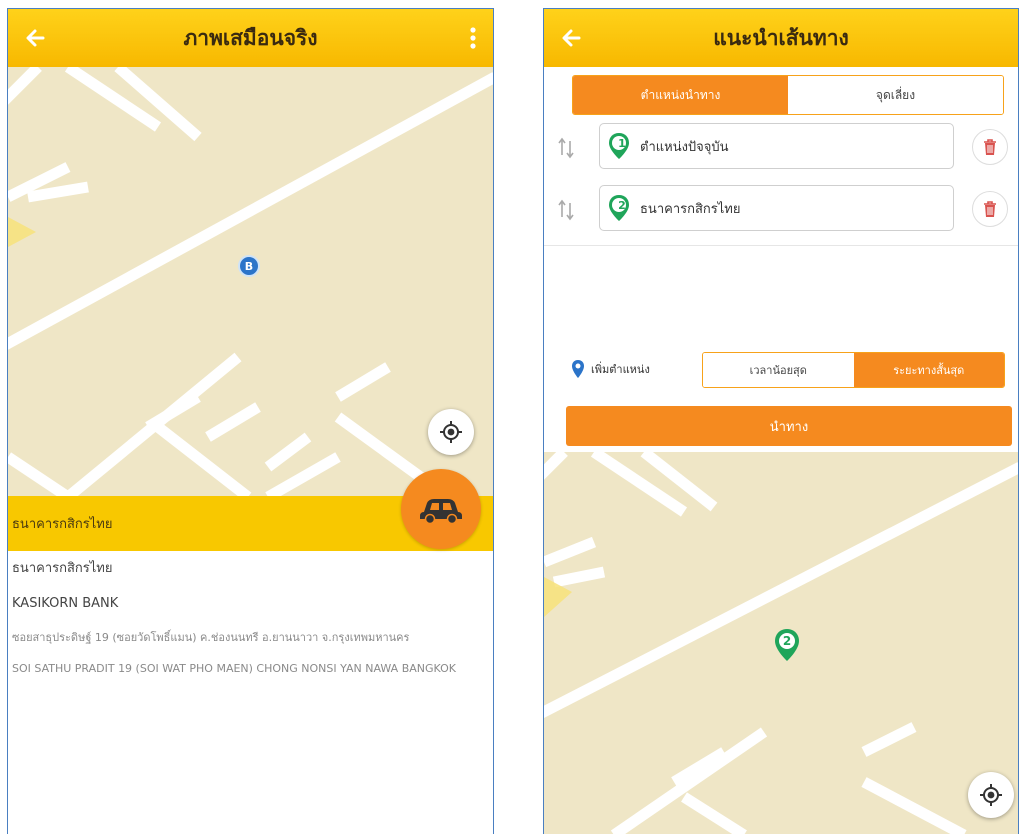  I want to click on stop-number-2: 2, so click(622, 205).